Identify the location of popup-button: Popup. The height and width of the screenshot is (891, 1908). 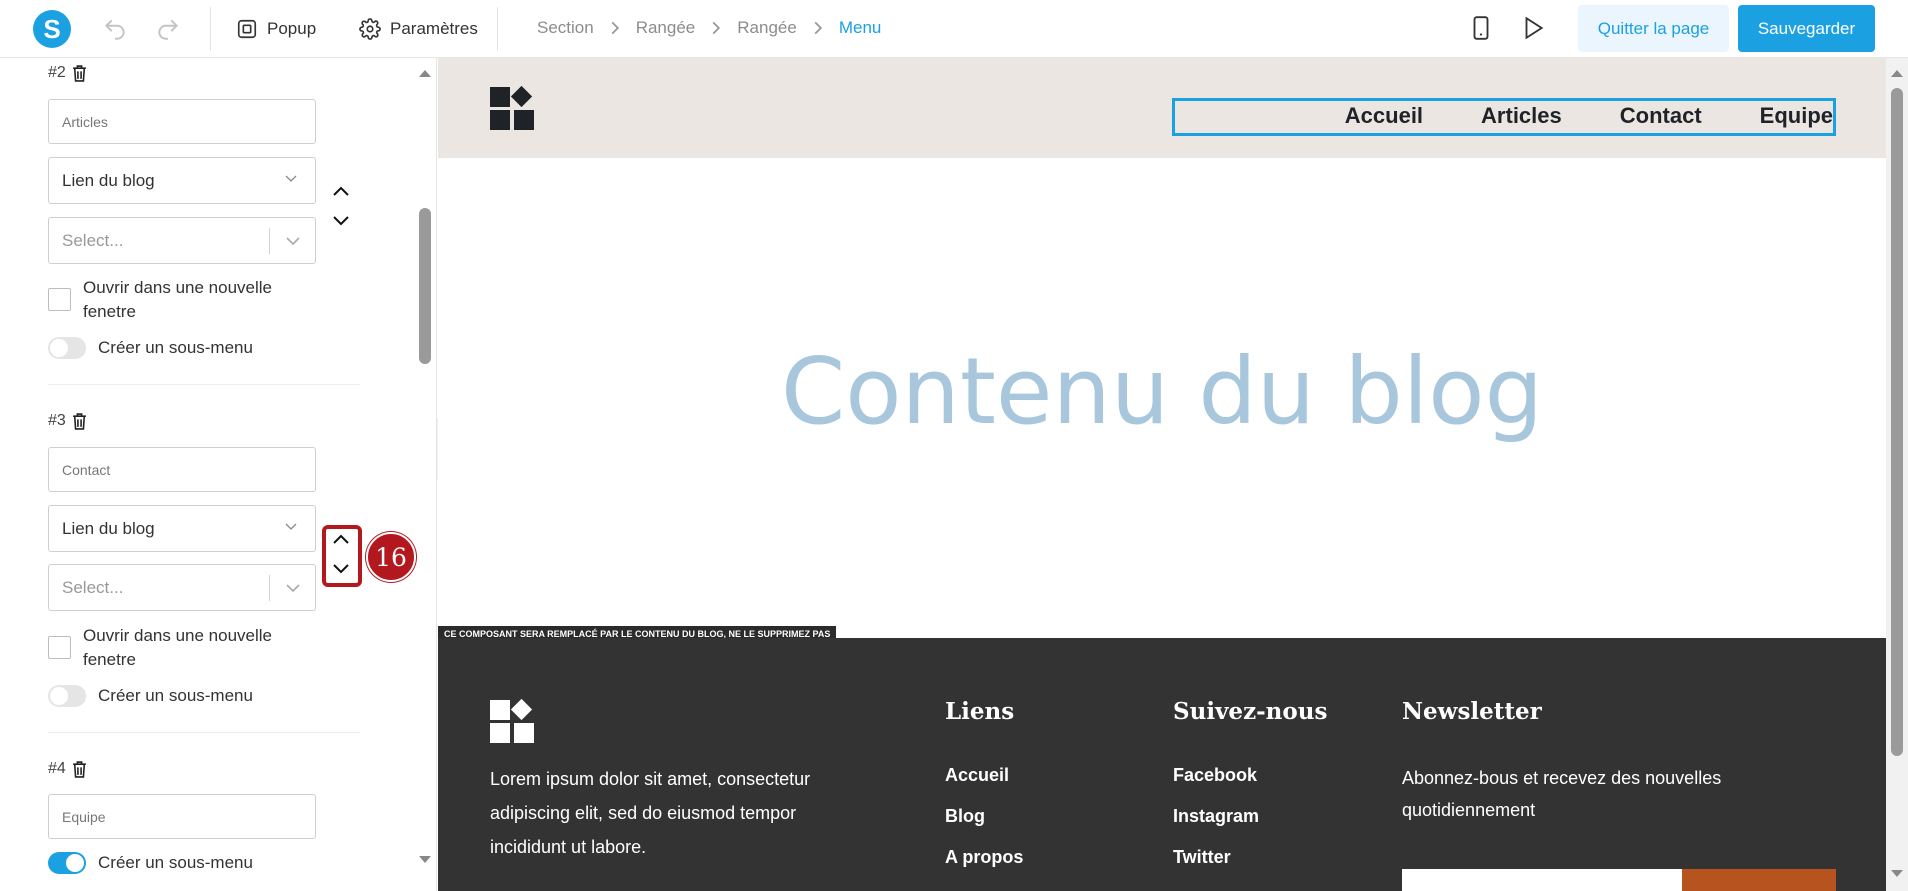
(276, 29).